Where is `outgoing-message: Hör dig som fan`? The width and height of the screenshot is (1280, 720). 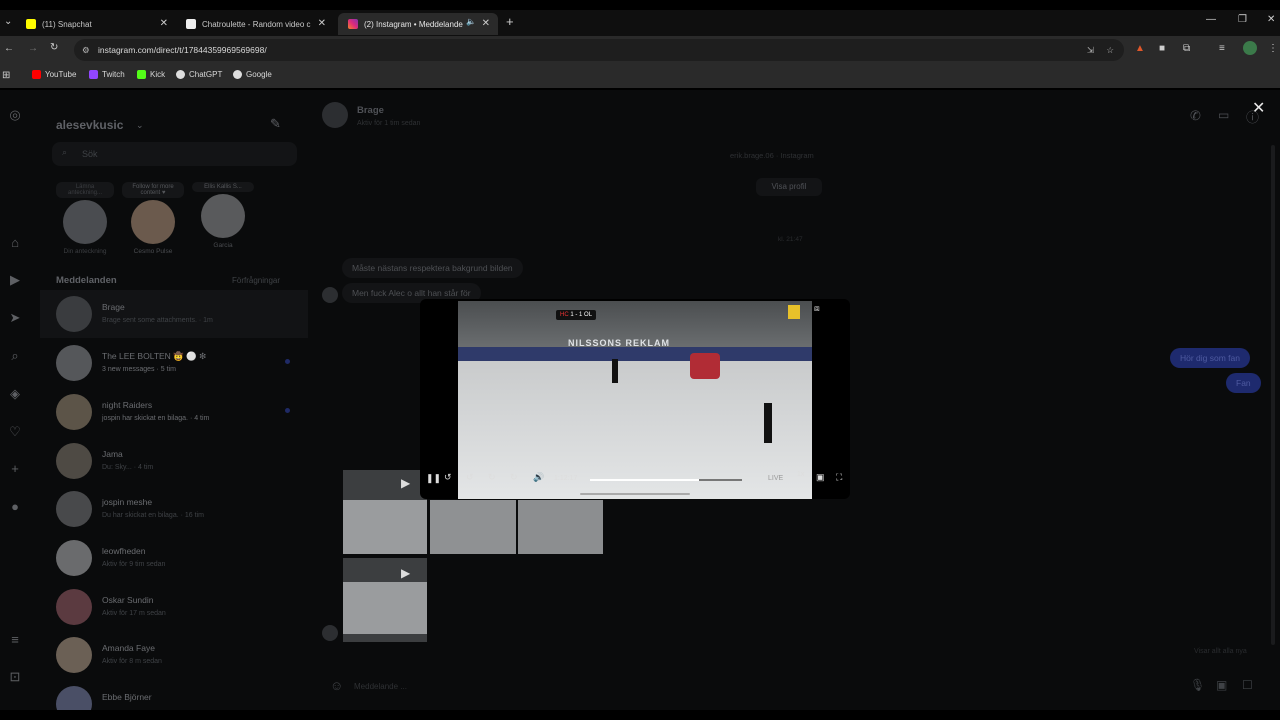
outgoing-message: Hör dig som fan is located at coordinates (1210, 358).